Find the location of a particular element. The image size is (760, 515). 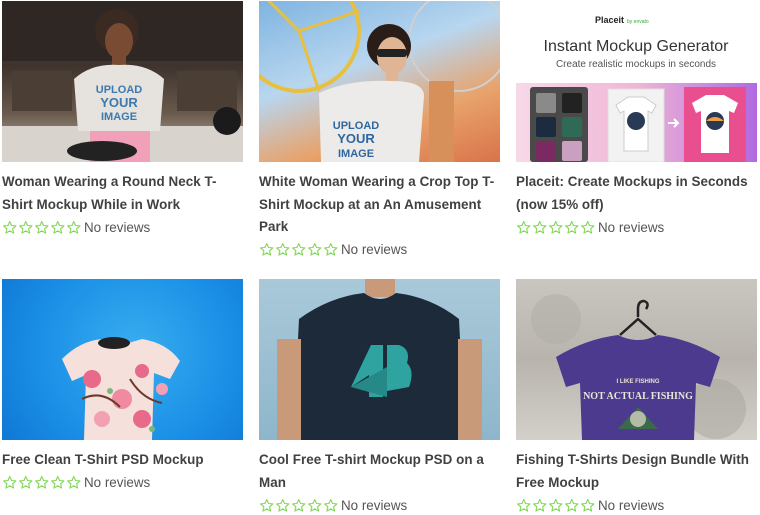

woman-kitchen-image: UPLOAD YOUR IMAGE is located at coordinates (122, 81).